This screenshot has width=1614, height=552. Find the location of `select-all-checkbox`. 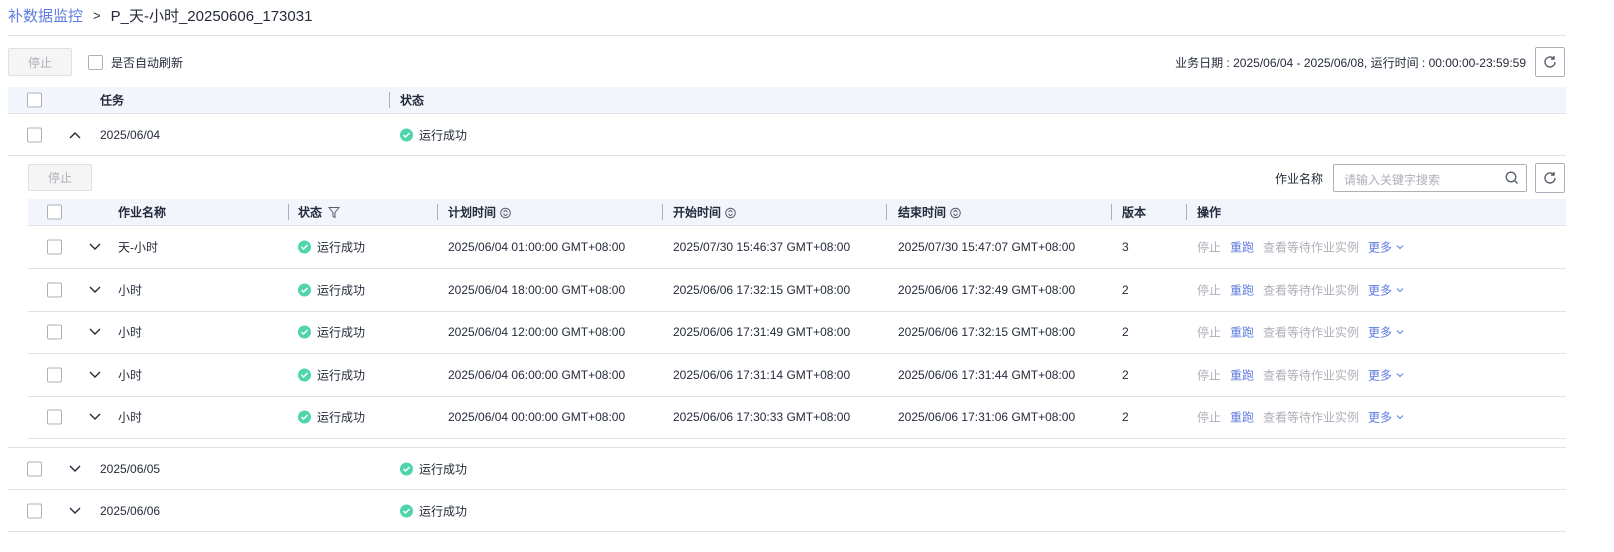

select-all-checkbox is located at coordinates (34, 100).